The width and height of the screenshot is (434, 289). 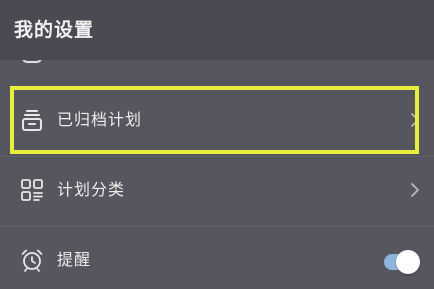 What do you see at coordinates (408, 262) in the screenshot?
I see `toggle-knob` at bounding box center [408, 262].